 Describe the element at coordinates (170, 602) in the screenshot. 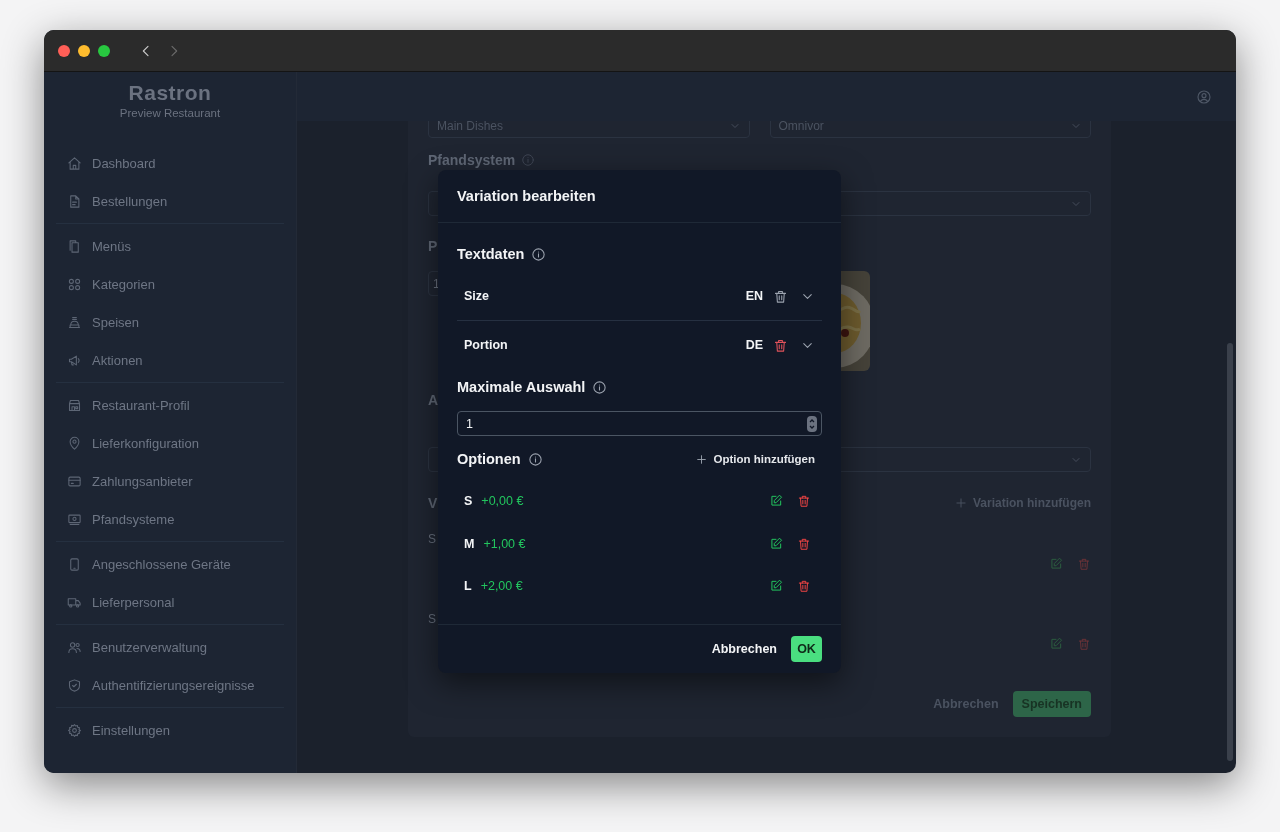

I see `sidebar-item: Lieferpersonal` at that location.